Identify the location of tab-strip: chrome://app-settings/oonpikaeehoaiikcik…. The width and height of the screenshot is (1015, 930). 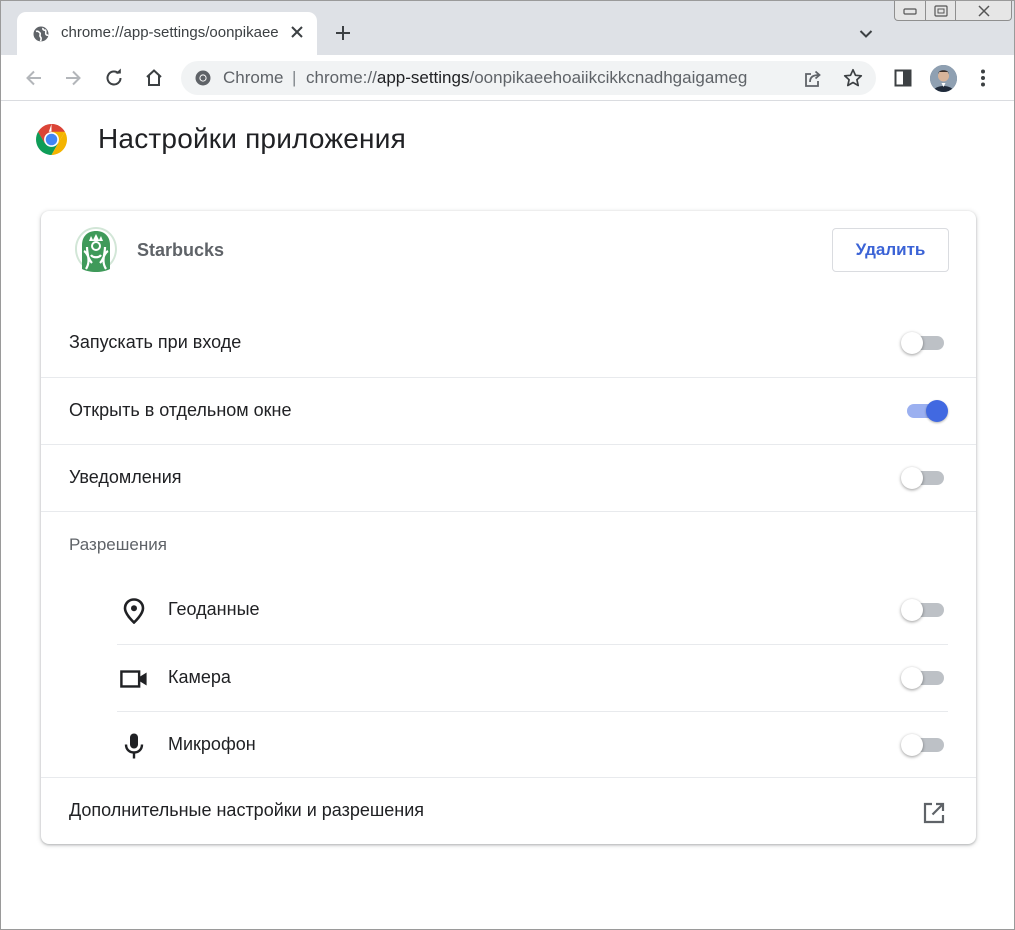
(507, 28).